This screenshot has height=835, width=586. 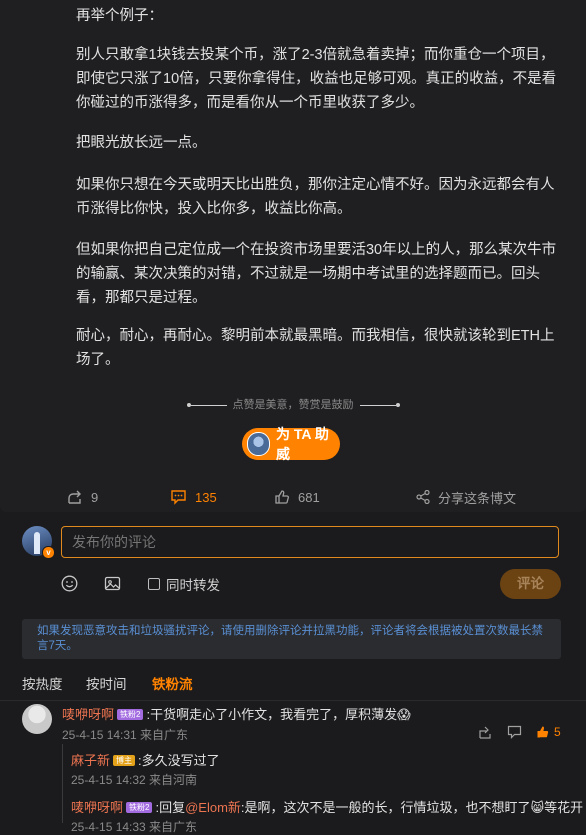 I want to click on post-actions: 9 135 681 分享这条博文, so click(x=293, y=497).